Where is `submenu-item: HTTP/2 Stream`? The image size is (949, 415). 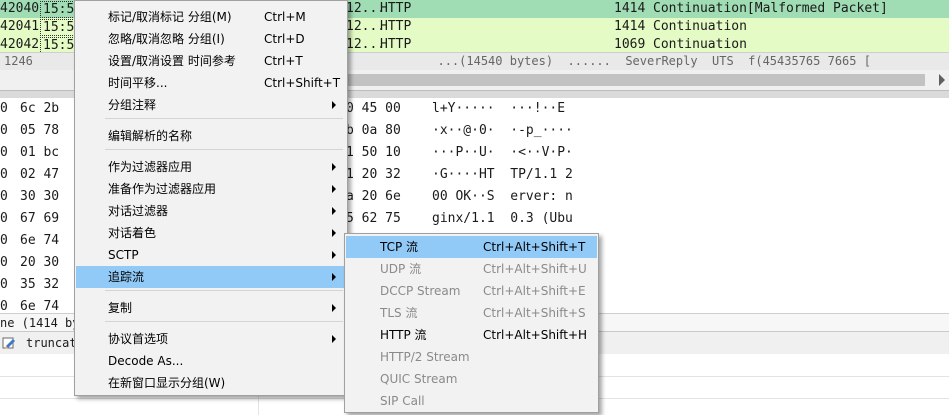 submenu-item: HTTP/2 Stream is located at coordinates (471, 357).